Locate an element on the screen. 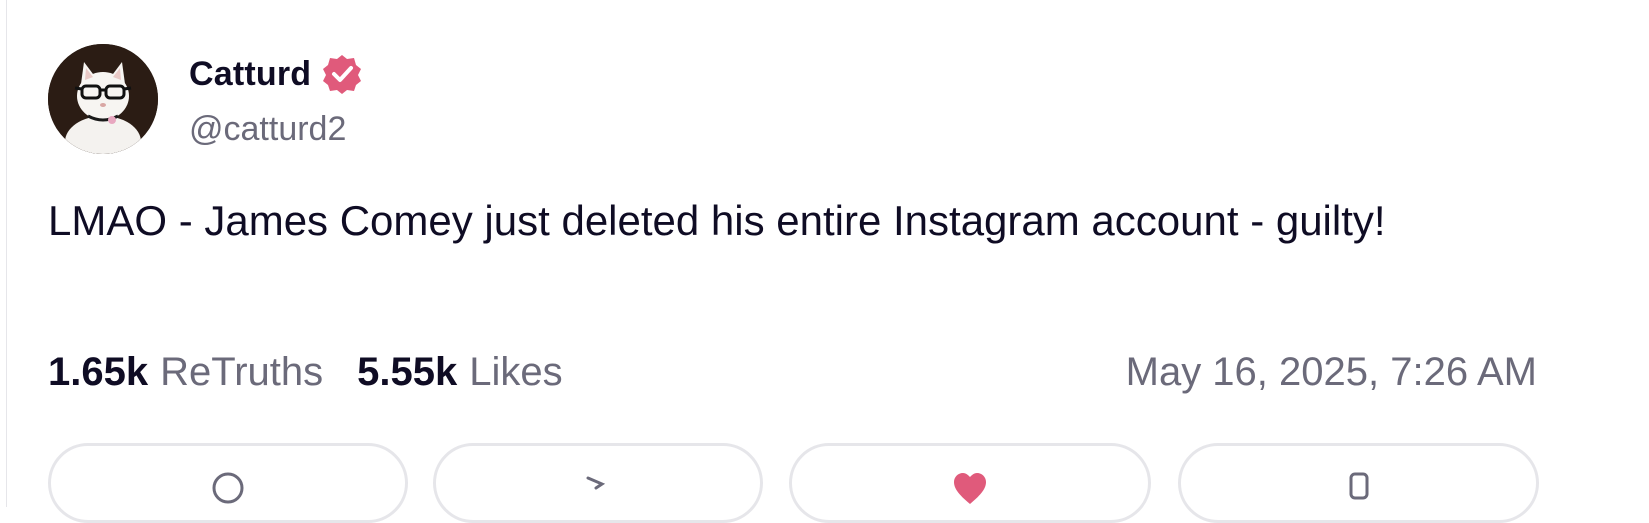 Image resolution: width=1649 pixels, height=523 pixels. verified-badge-icon is located at coordinates (342, 74).